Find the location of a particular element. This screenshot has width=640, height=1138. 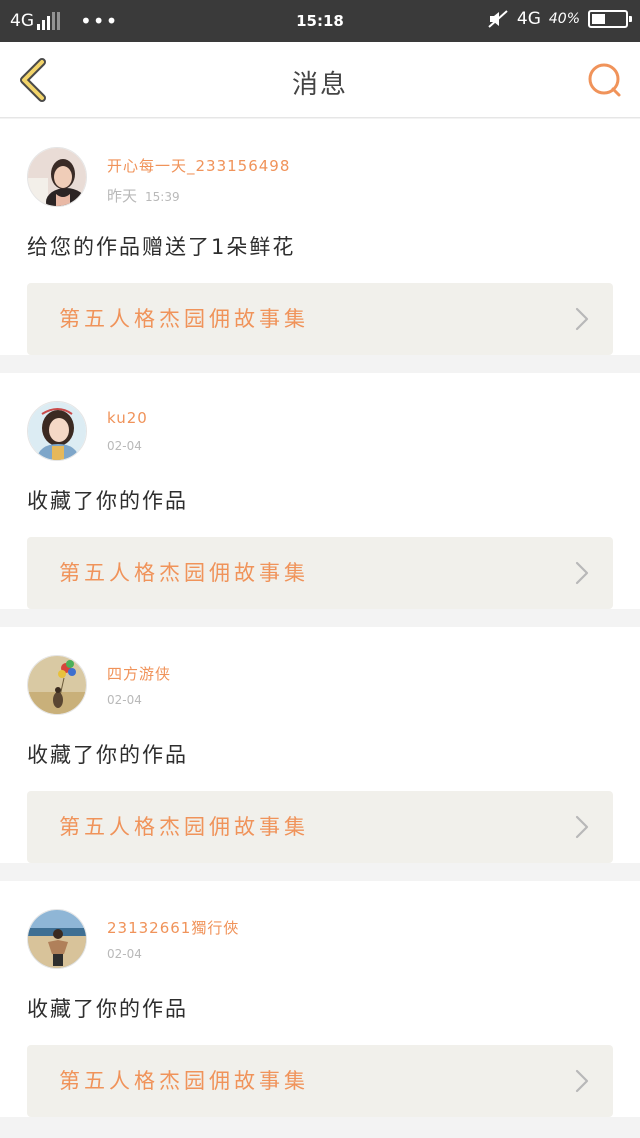

battery-percent: 40% is located at coordinates (564, 19).